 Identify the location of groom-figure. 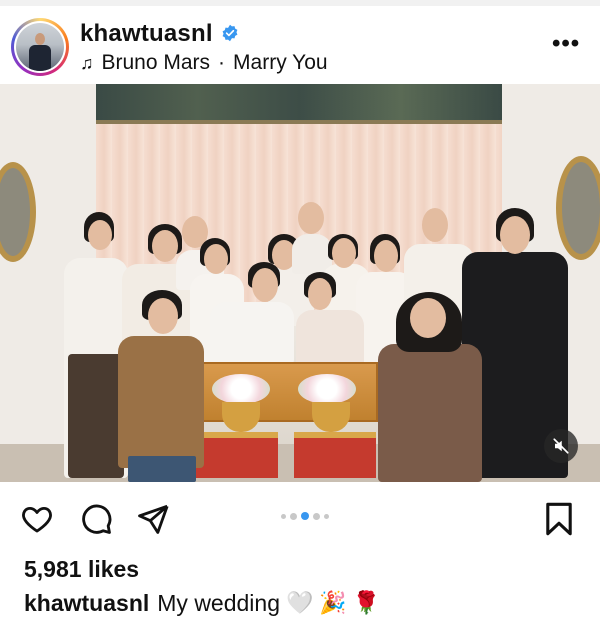
(252, 333).